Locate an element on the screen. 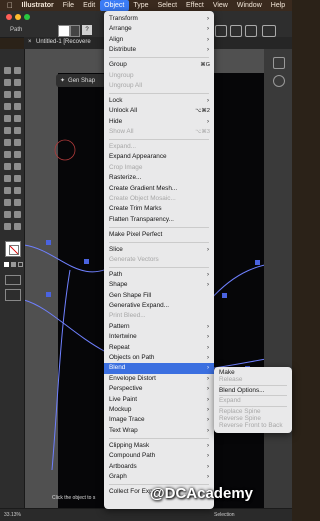 The image size is (320, 521). blend-tool-icon is located at coordinates (17, 190).